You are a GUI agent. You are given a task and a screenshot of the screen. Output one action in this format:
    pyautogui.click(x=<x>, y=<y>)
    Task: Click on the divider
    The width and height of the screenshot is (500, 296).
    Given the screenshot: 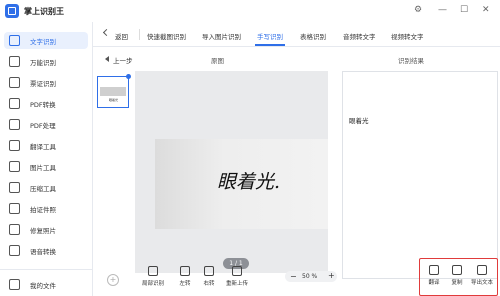 What is the action you would take?
    pyautogui.click(x=139, y=34)
    